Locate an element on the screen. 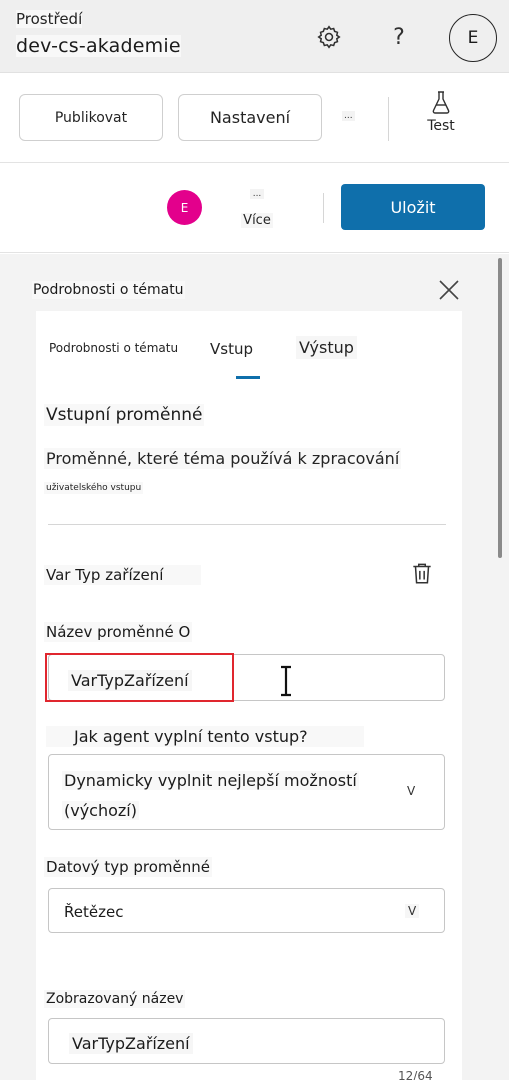 Image resolution: width=509 pixels, height=1080 pixels. focus-highlight is located at coordinates (139, 677).